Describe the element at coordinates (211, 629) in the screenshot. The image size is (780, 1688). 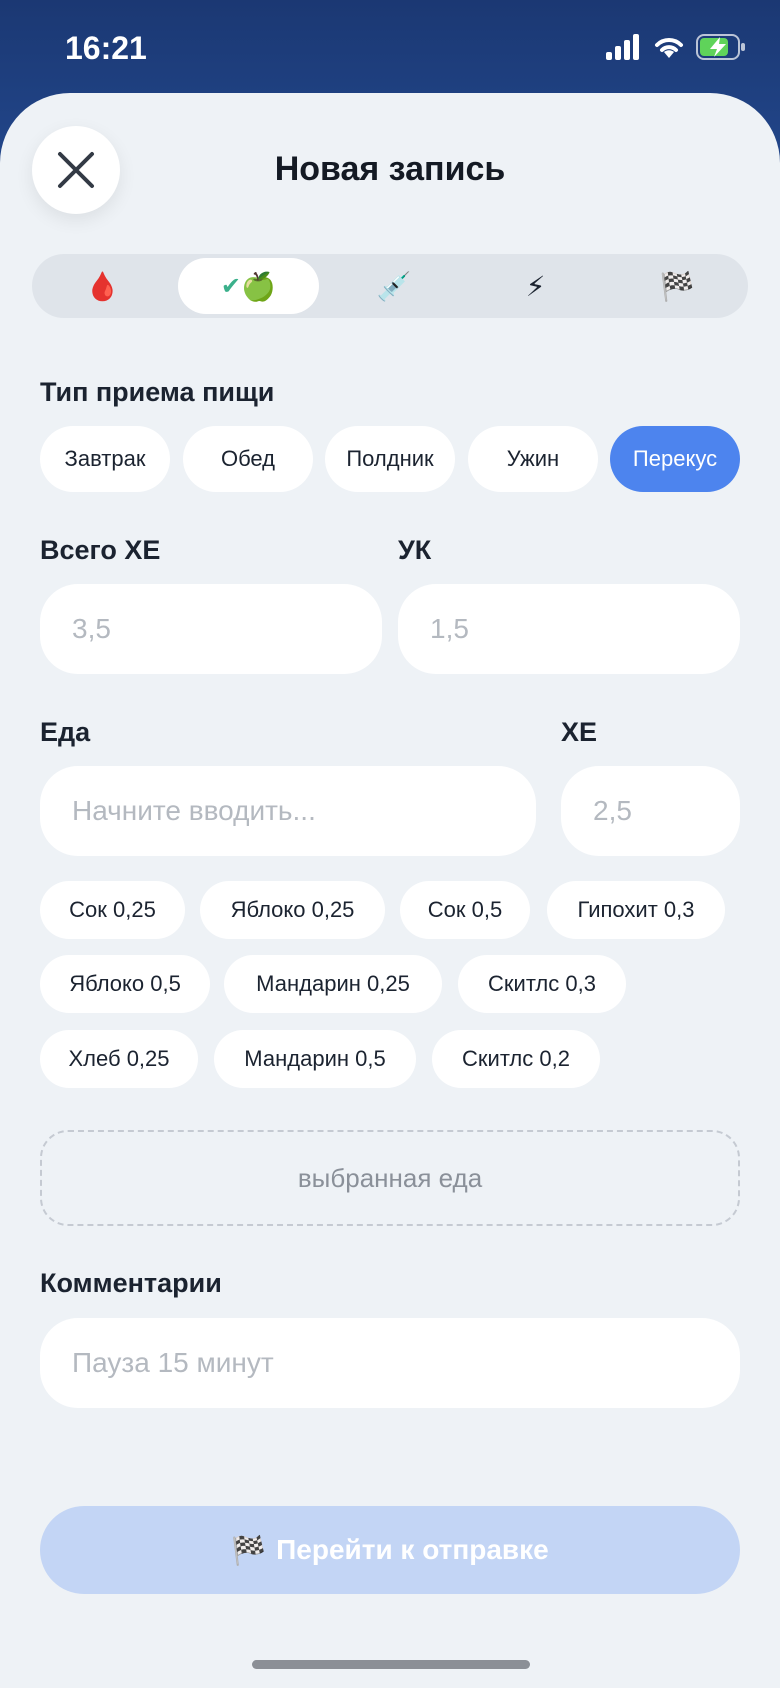
I see `total-xe-input: 3,5` at that location.